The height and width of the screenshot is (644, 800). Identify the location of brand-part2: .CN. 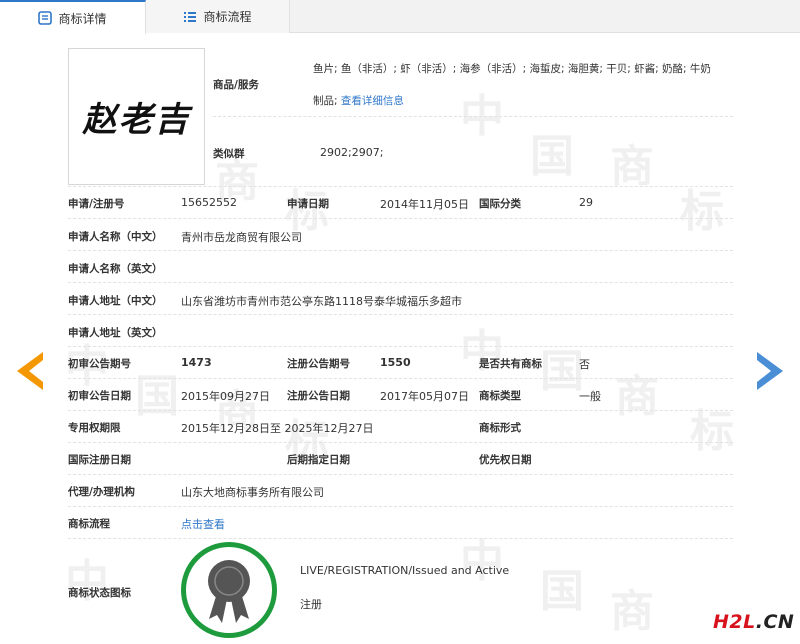
(775, 622).